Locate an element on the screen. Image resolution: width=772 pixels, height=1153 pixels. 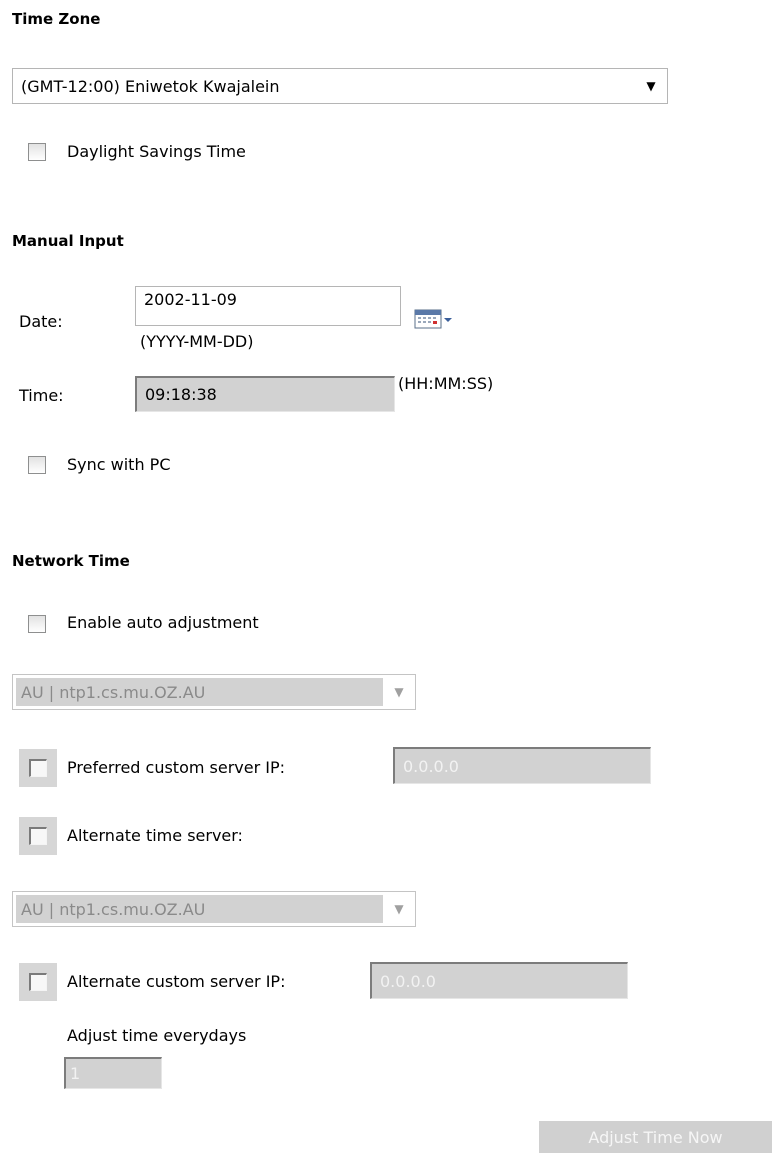
enable-auto-adjustment-label: Enable auto adjustment is located at coordinates (163, 622).